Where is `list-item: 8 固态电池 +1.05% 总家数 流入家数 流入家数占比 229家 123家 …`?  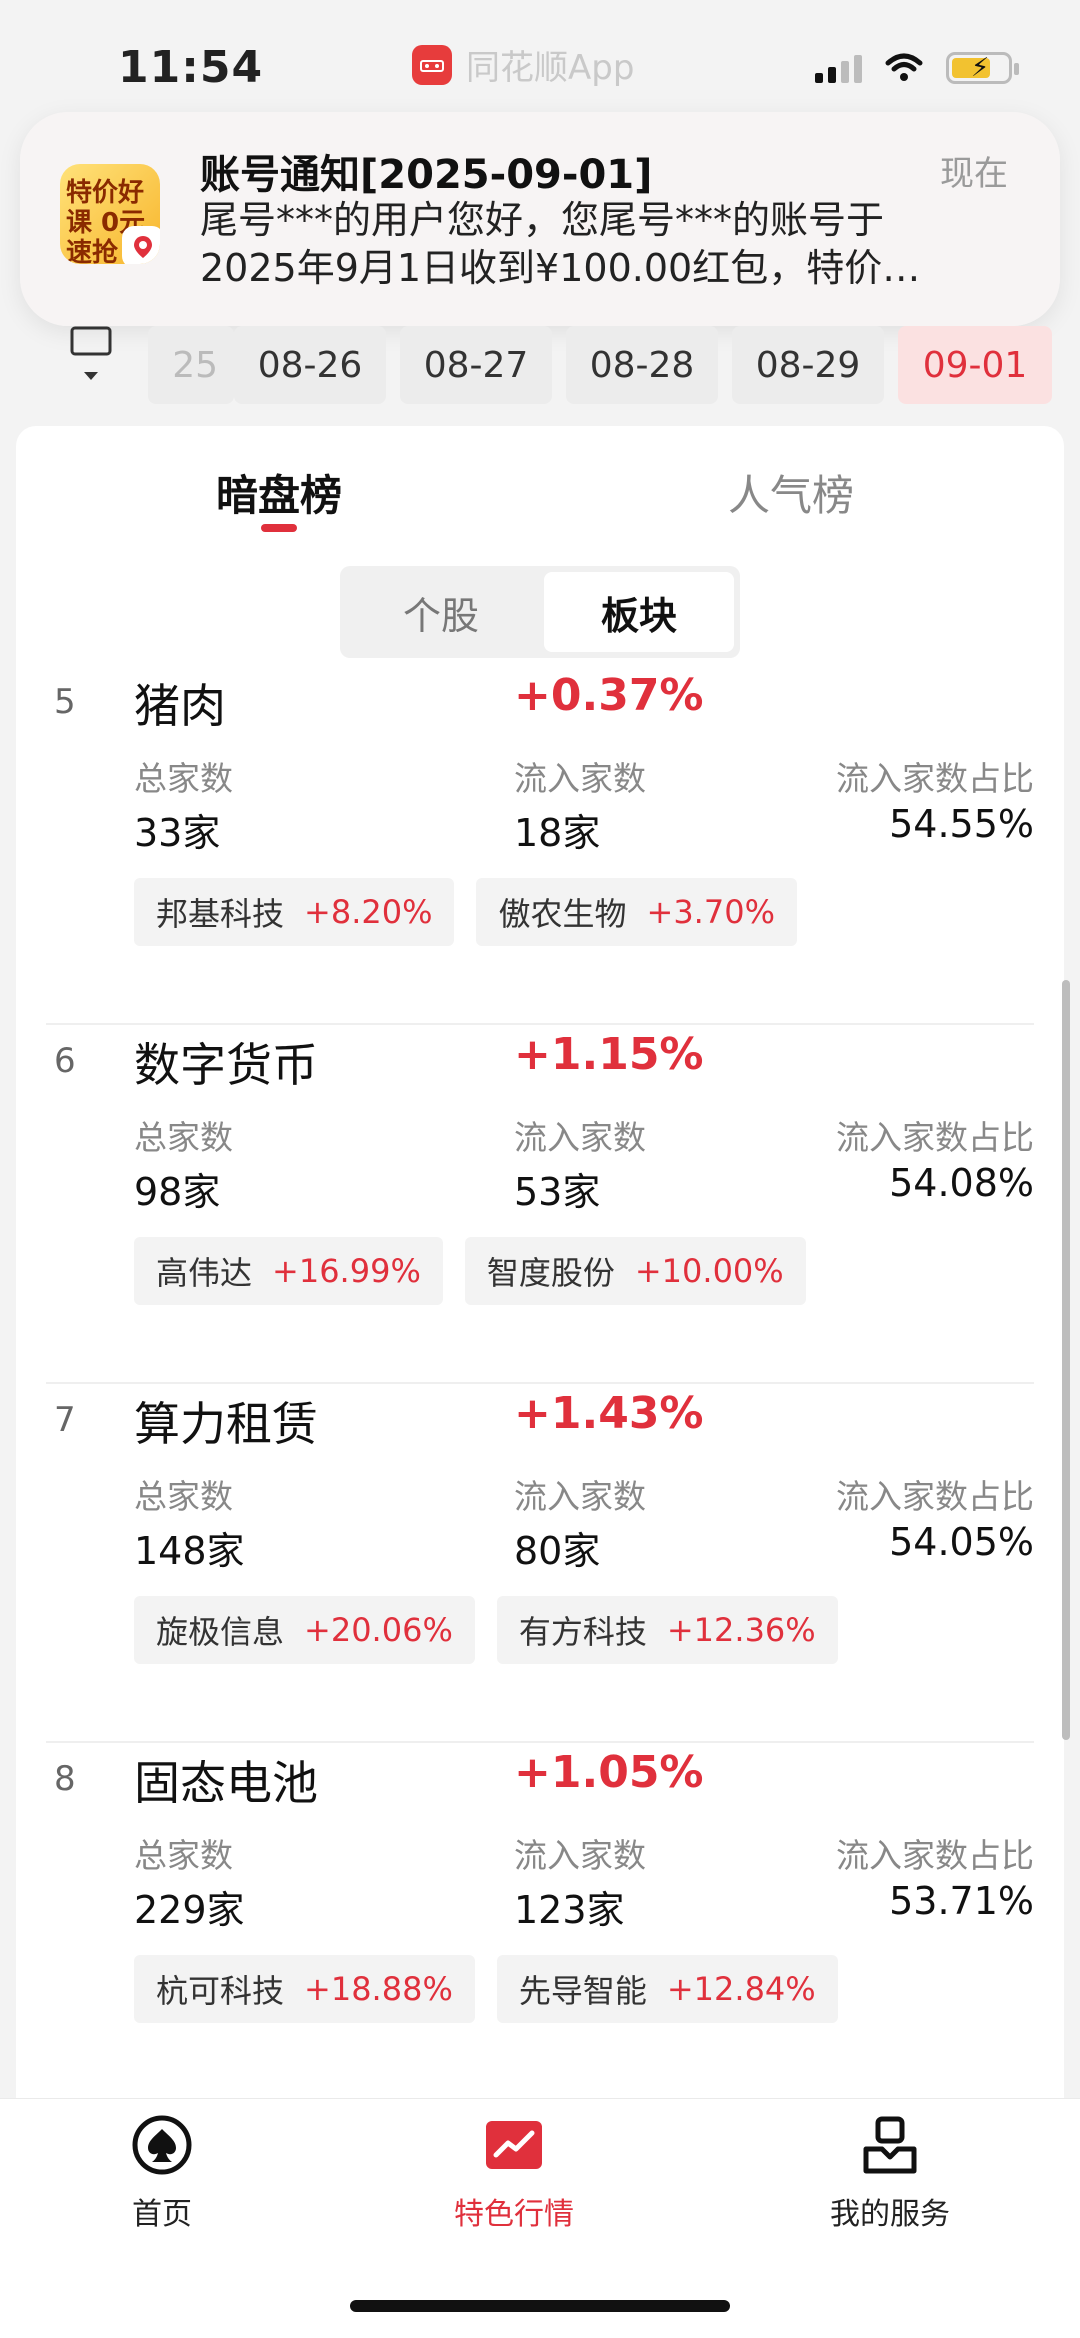 list-item: 8 固态电池 +1.05% 总家数 流入家数 流入家数占比 229家 123家 … is located at coordinates (540, 1922).